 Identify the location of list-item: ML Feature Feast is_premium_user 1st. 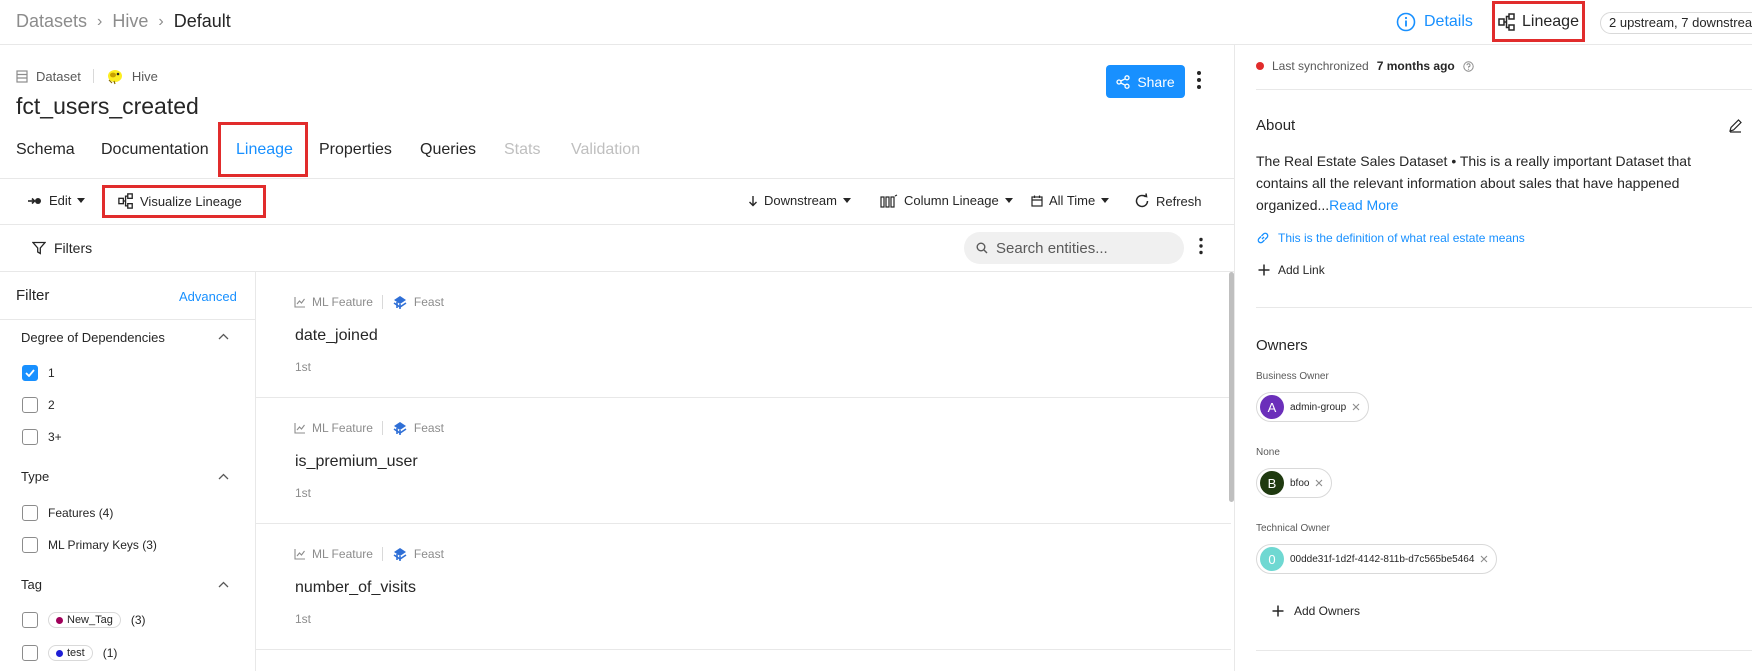
(743, 461).